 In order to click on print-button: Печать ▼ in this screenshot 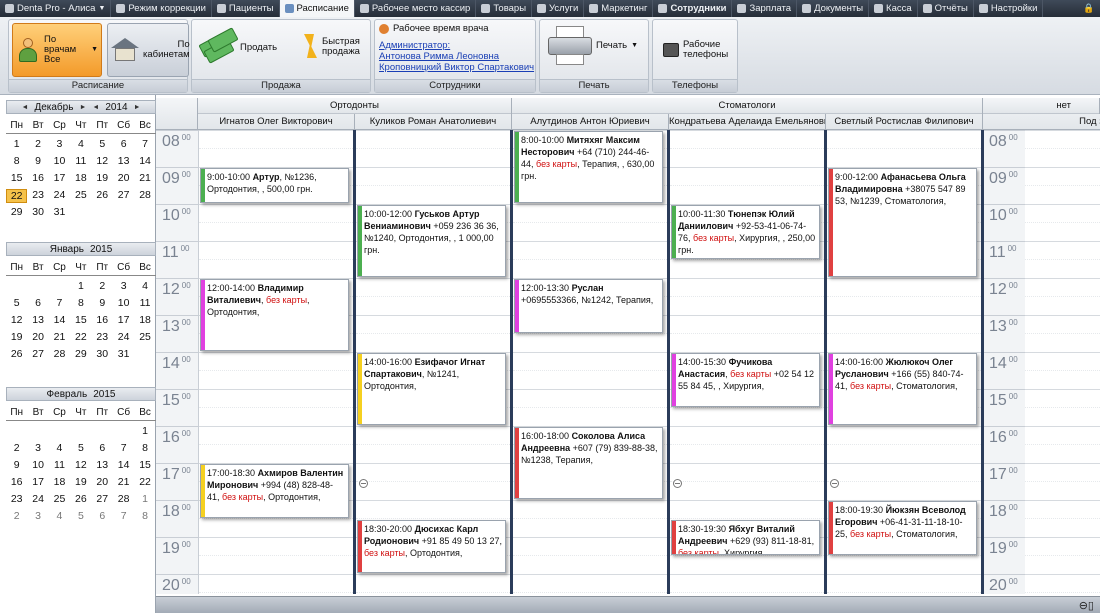, I will do `click(593, 46)`.